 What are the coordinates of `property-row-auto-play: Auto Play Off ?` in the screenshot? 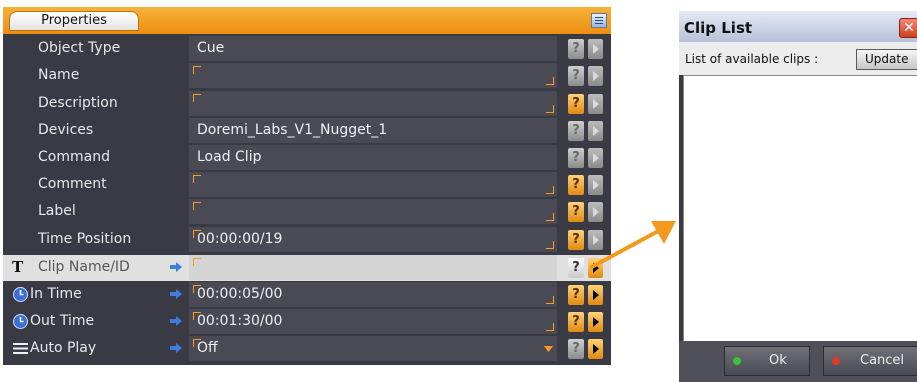 It's located at (307, 349).